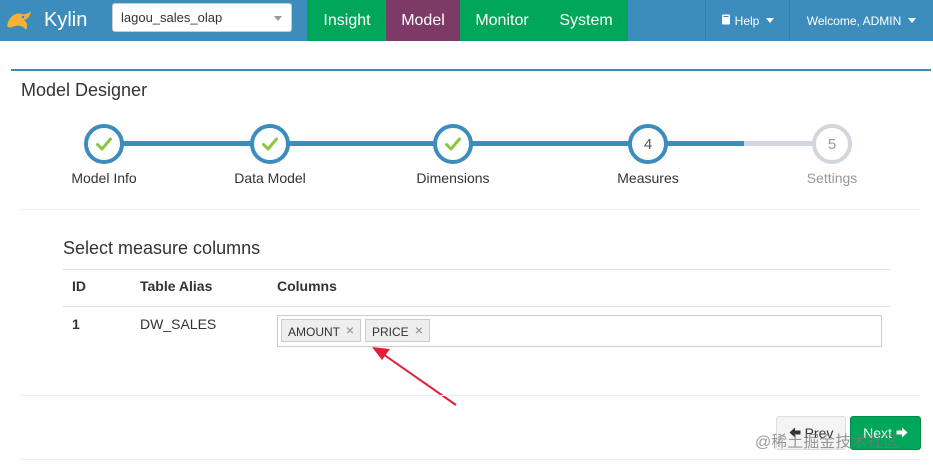  I want to click on book-icon, so click(726, 21).